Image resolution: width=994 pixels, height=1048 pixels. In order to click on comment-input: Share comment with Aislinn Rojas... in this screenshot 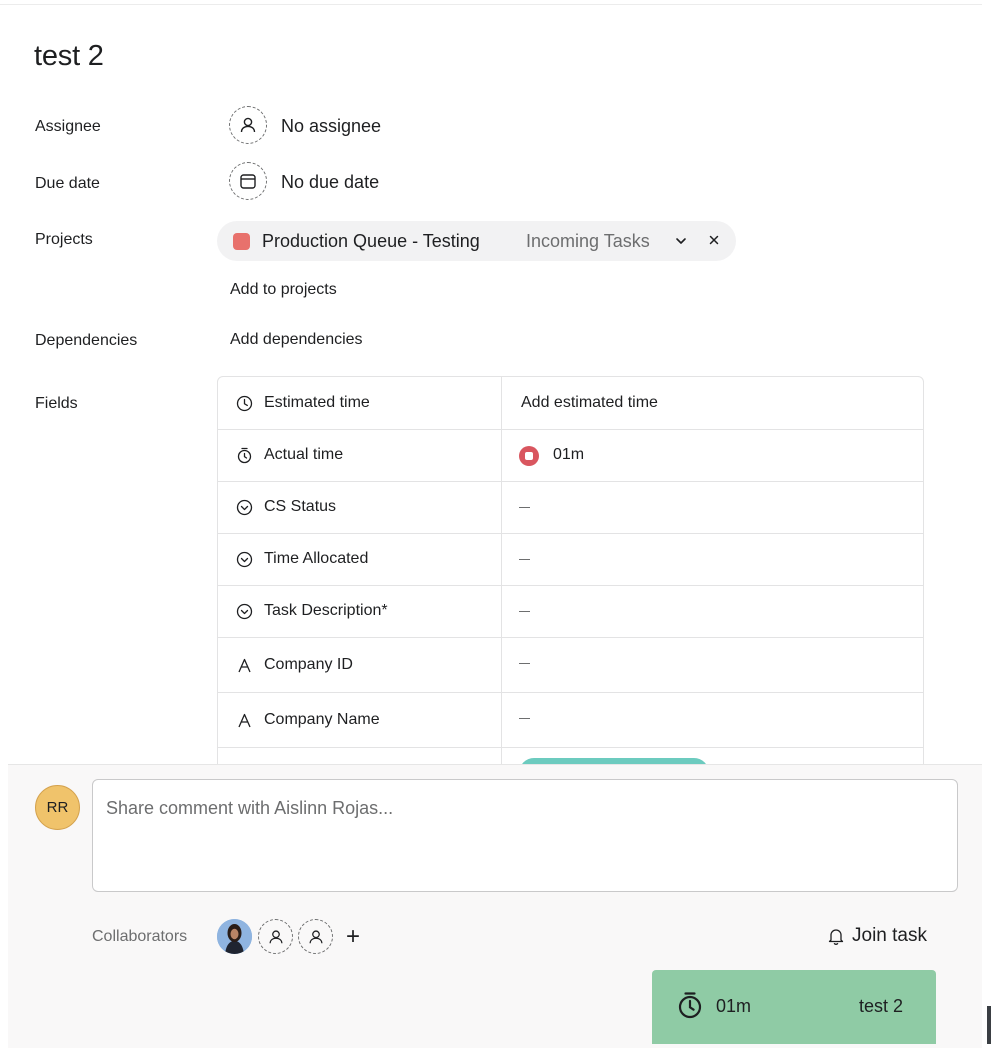, I will do `click(525, 835)`.